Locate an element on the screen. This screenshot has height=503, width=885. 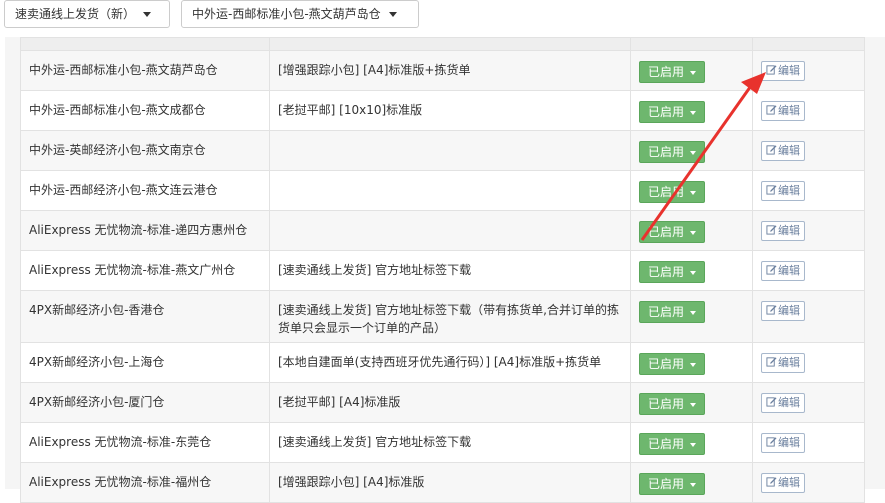
table-row: 中外运-西邮经济小包-燕文连云港仓 已启用 编辑 is located at coordinates (442, 190).